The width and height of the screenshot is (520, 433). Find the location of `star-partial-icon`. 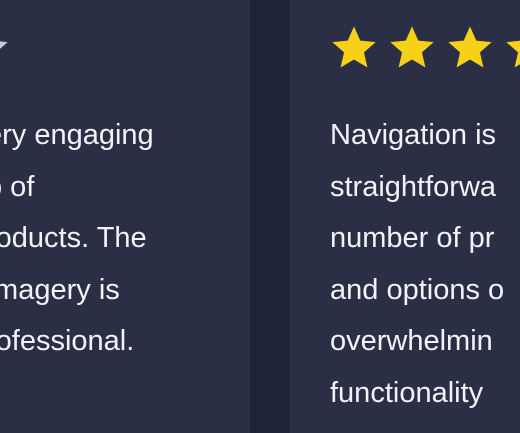

star-partial-icon is located at coordinates (513, 54).